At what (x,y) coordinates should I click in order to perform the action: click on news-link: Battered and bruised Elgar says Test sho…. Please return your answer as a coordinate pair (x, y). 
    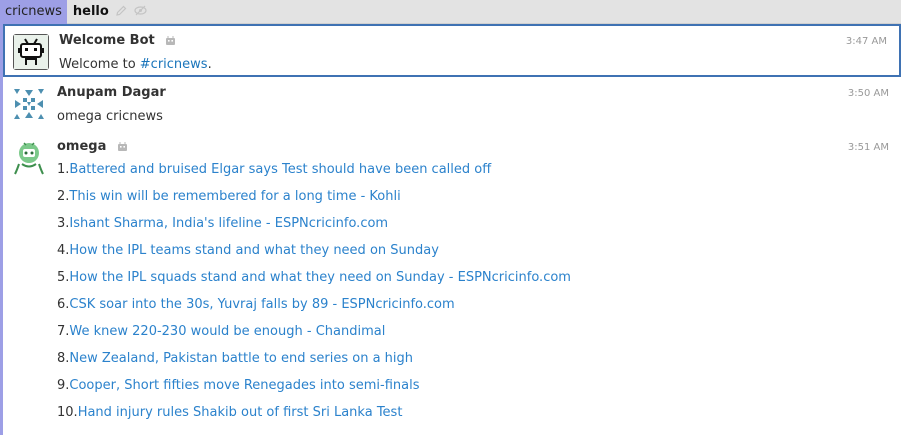
    Looking at the image, I should click on (280, 169).